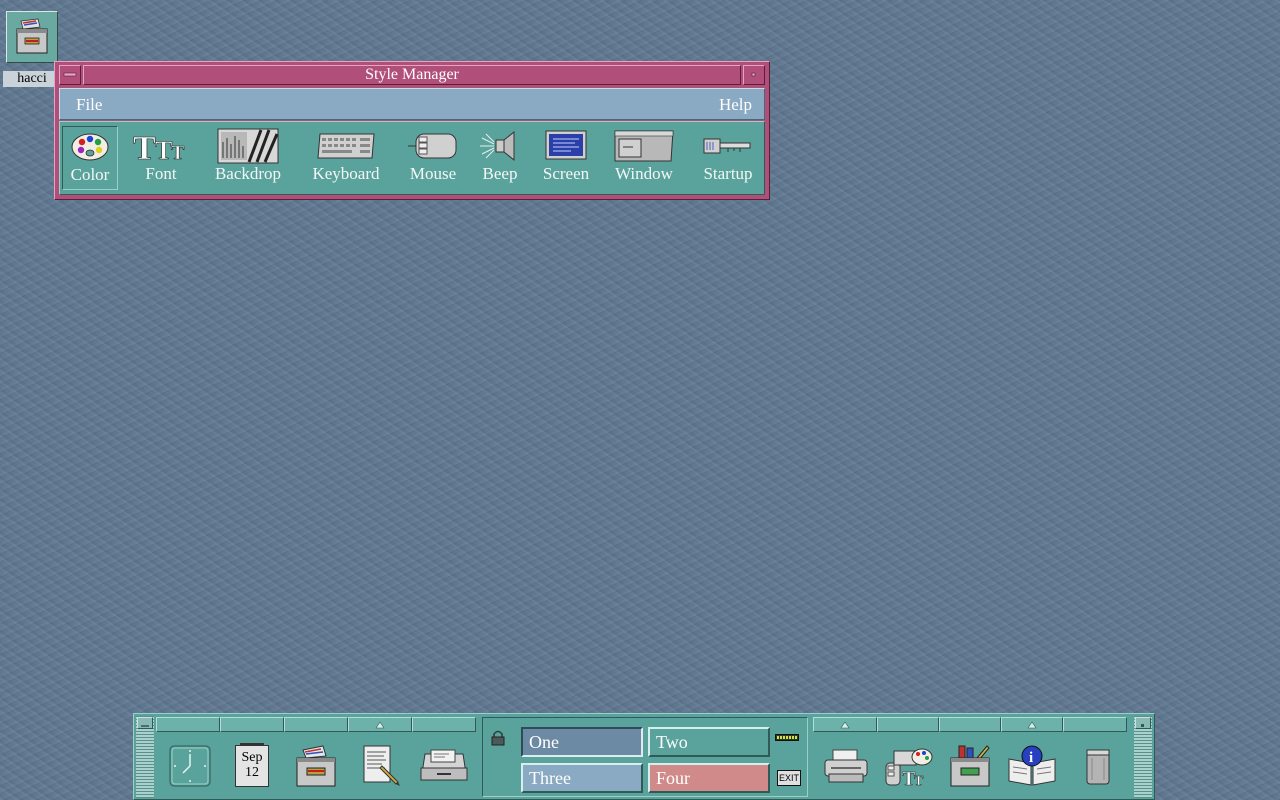  Describe the element at coordinates (89, 105) in the screenshot. I see `menu-file: File` at that location.